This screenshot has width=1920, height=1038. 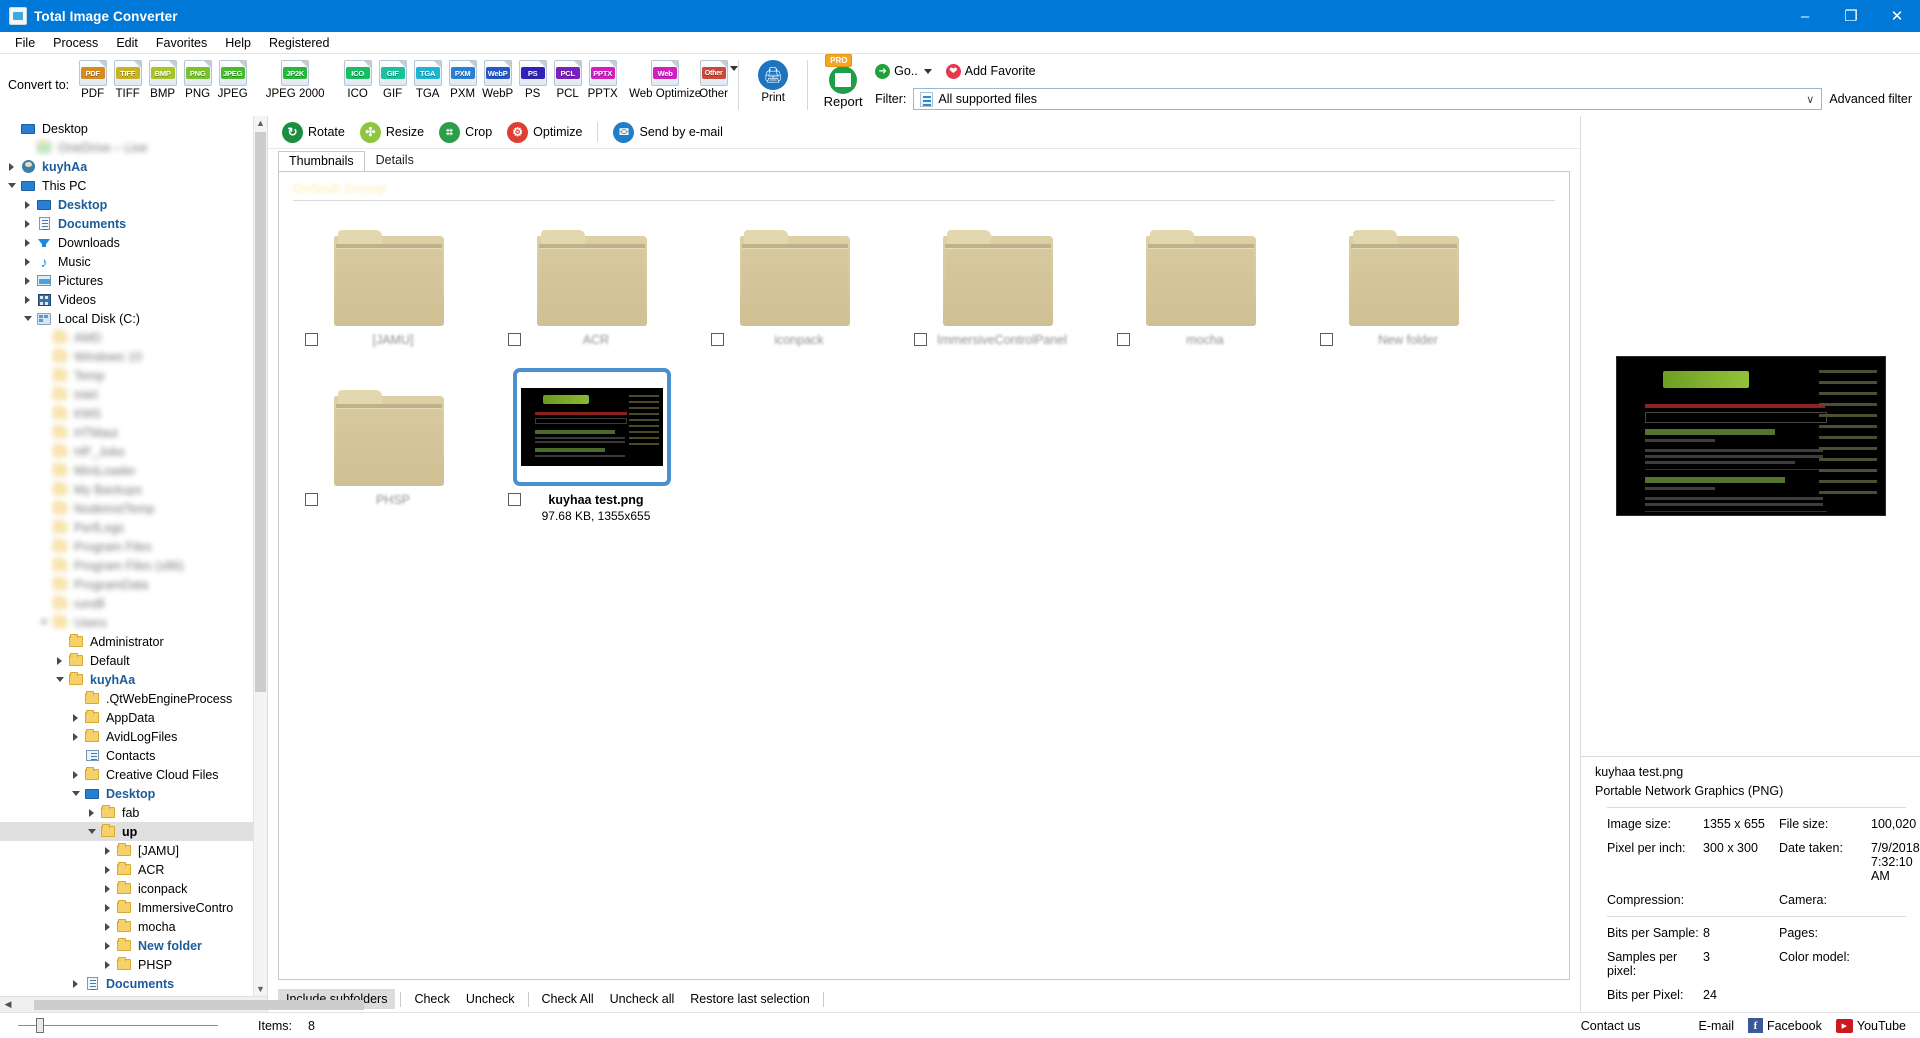 What do you see at coordinates (260, 989) in the screenshot?
I see `scroll-down-icon: ▼` at bounding box center [260, 989].